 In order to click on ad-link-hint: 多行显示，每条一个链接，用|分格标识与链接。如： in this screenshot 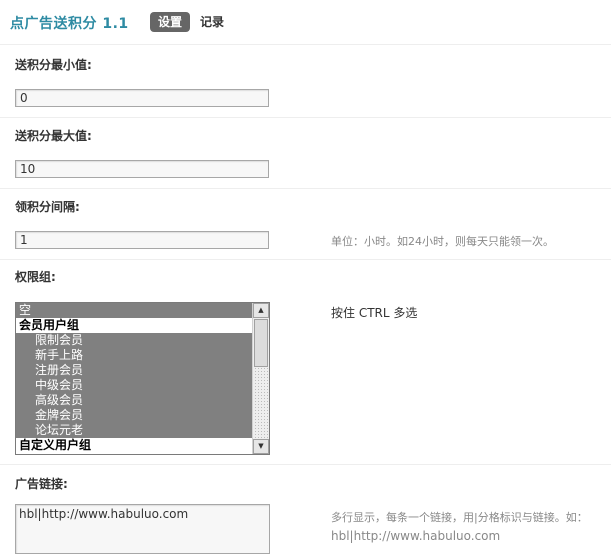, I will do `click(459, 517)`.